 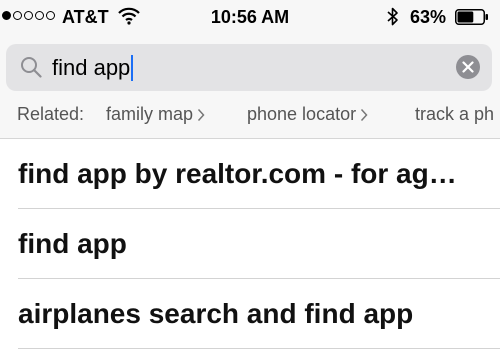 What do you see at coordinates (150, 114) in the screenshot?
I see `related-item-label: family map` at bounding box center [150, 114].